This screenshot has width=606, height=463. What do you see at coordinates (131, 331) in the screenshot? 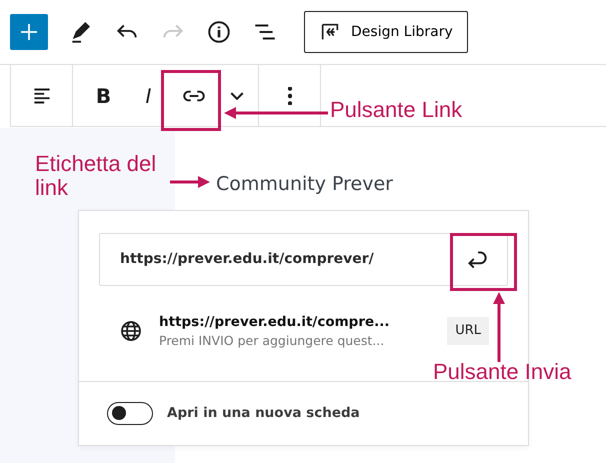
I see `globe-icon` at bounding box center [131, 331].